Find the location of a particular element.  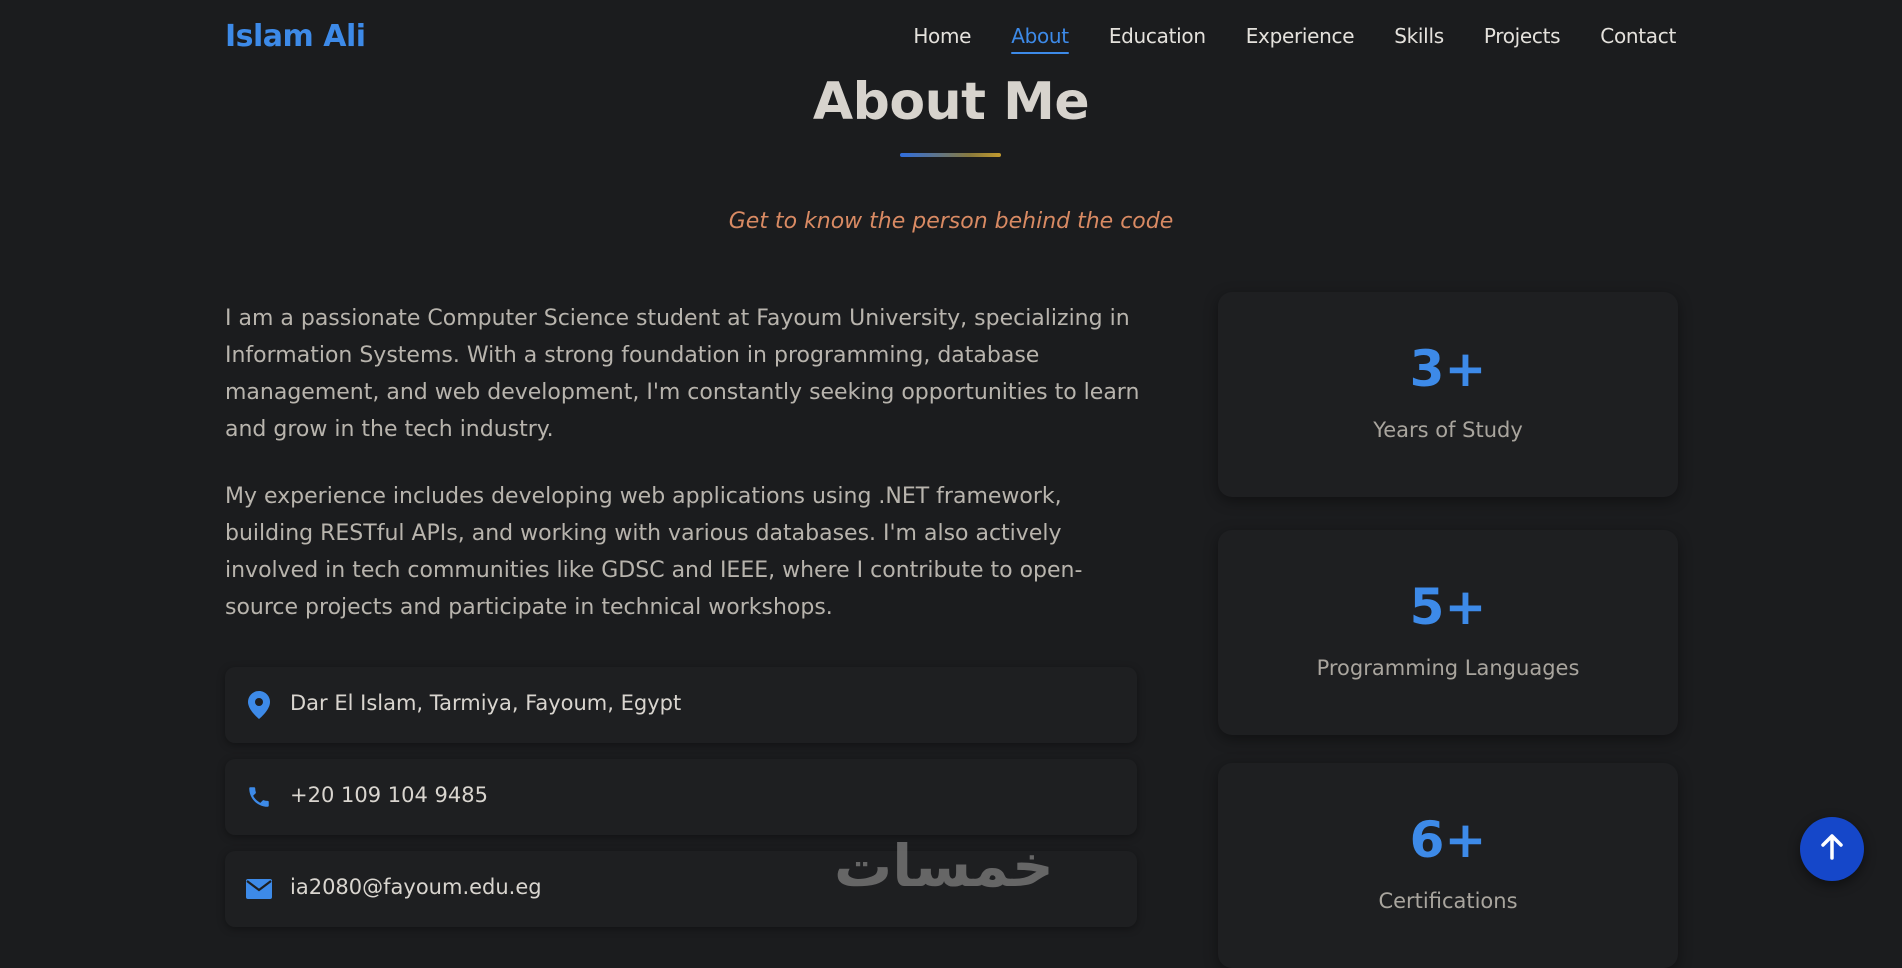

title-underline is located at coordinates (950, 155).